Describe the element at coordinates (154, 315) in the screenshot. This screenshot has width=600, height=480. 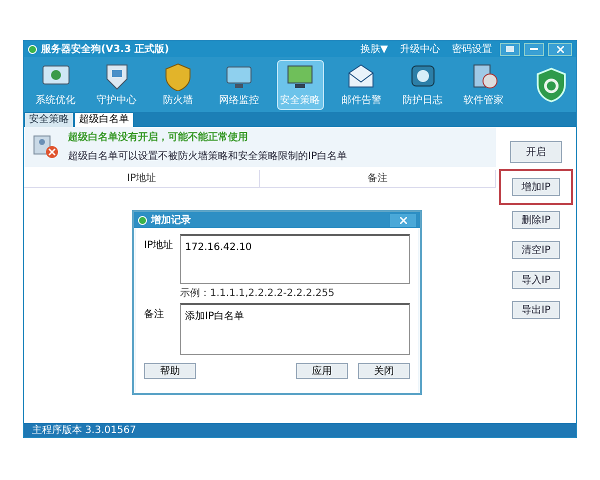
I see `field-label: 备注` at that location.